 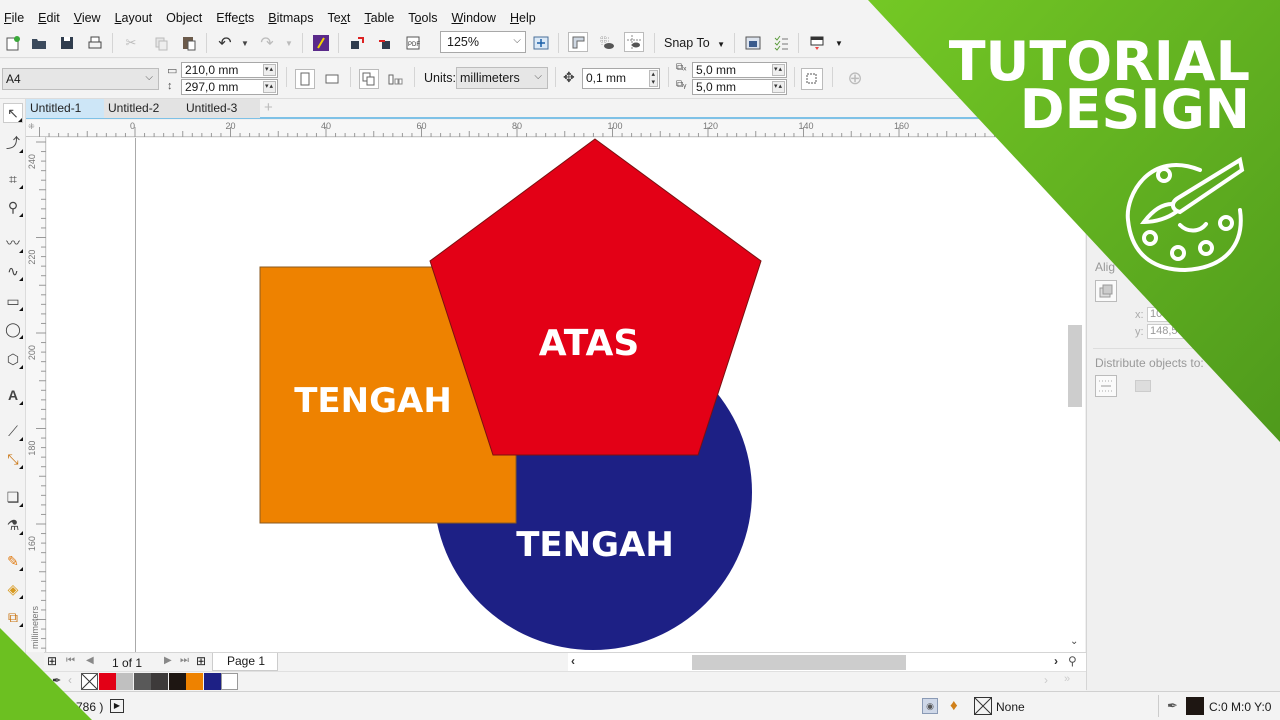 I want to click on vertical-scrollbar: ⌄, so click(x=1076, y=395).